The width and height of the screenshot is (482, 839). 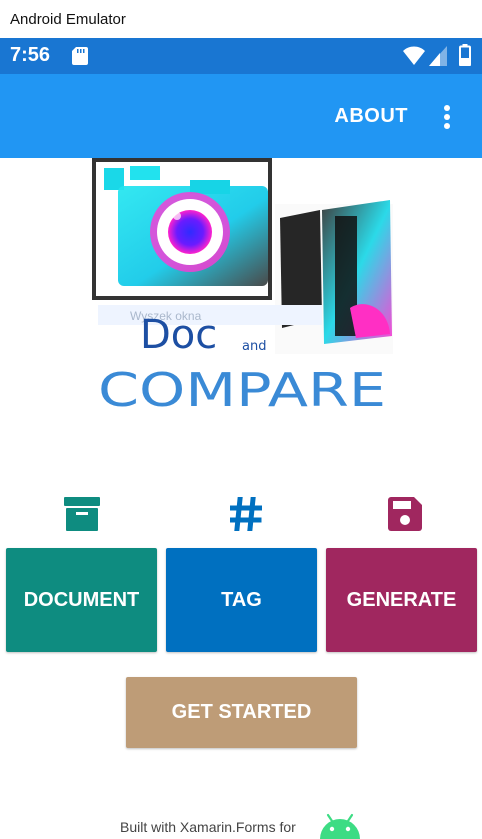 I want to click on status-time: 7:56, so click(x=30, y=55).